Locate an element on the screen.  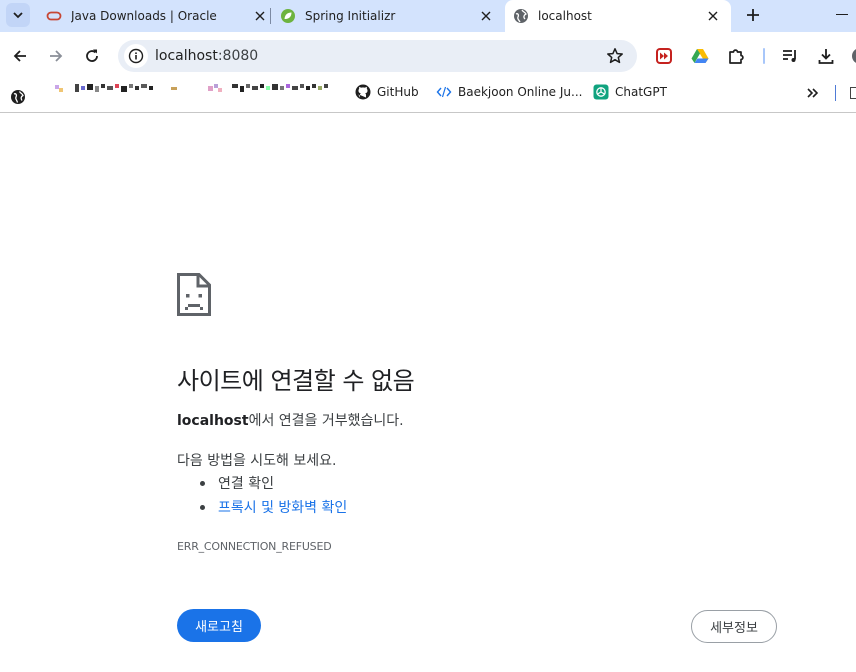
tab-localhost: localhost is located at coordinates (618, 16).